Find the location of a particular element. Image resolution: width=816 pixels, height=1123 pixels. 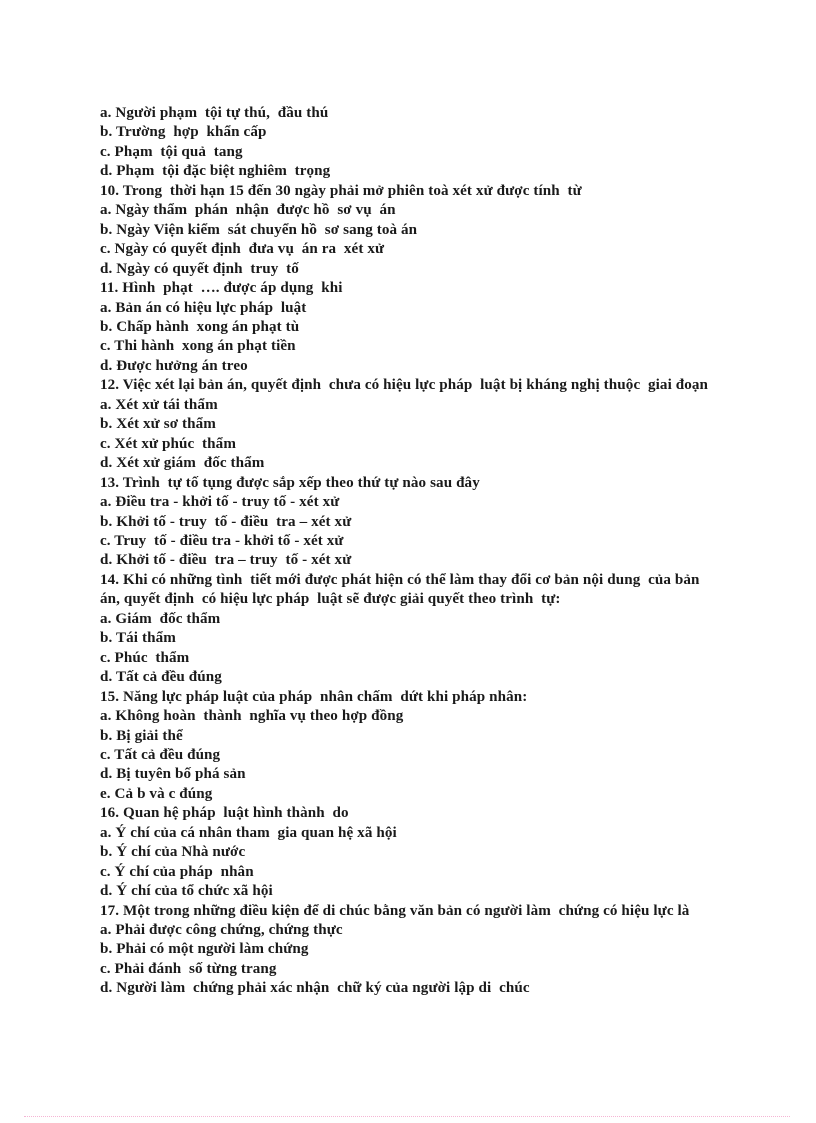

option-line: d. Ngày có quyết định truy tố is located at coordinates (199, 268).